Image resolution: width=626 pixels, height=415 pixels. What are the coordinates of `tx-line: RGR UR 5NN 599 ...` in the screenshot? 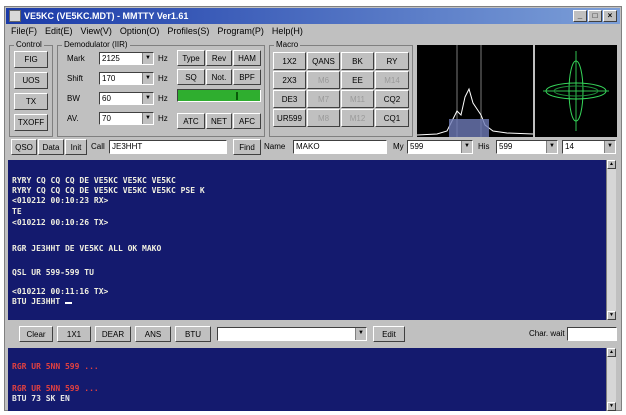 It's located at (55, 388).